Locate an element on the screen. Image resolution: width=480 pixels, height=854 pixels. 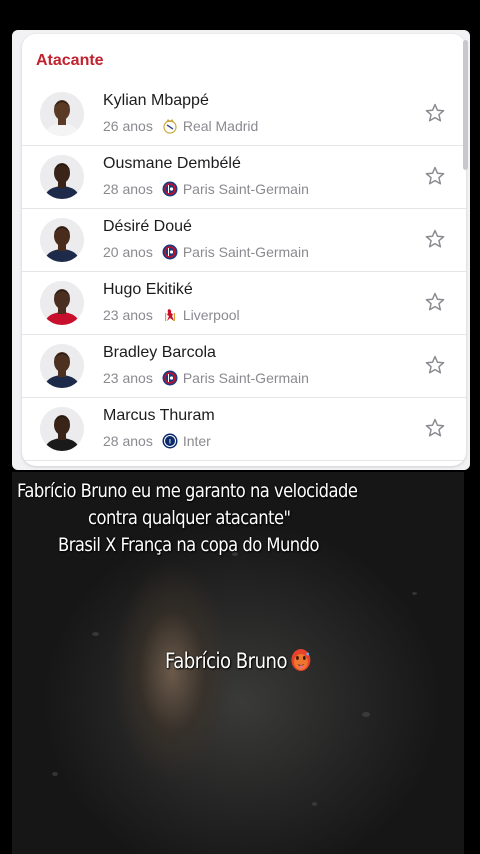
overlay-label-line: Fabrício Bruno is located at coordinates (238, 660).